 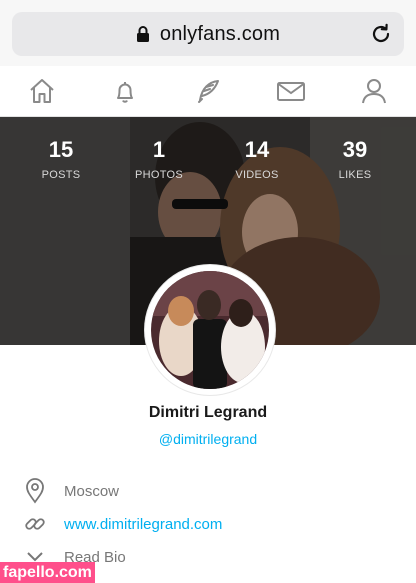 What do you see at coordinates (42, 91) in the screenshot?
I see `home-icon` at bounding box center [42, 91].